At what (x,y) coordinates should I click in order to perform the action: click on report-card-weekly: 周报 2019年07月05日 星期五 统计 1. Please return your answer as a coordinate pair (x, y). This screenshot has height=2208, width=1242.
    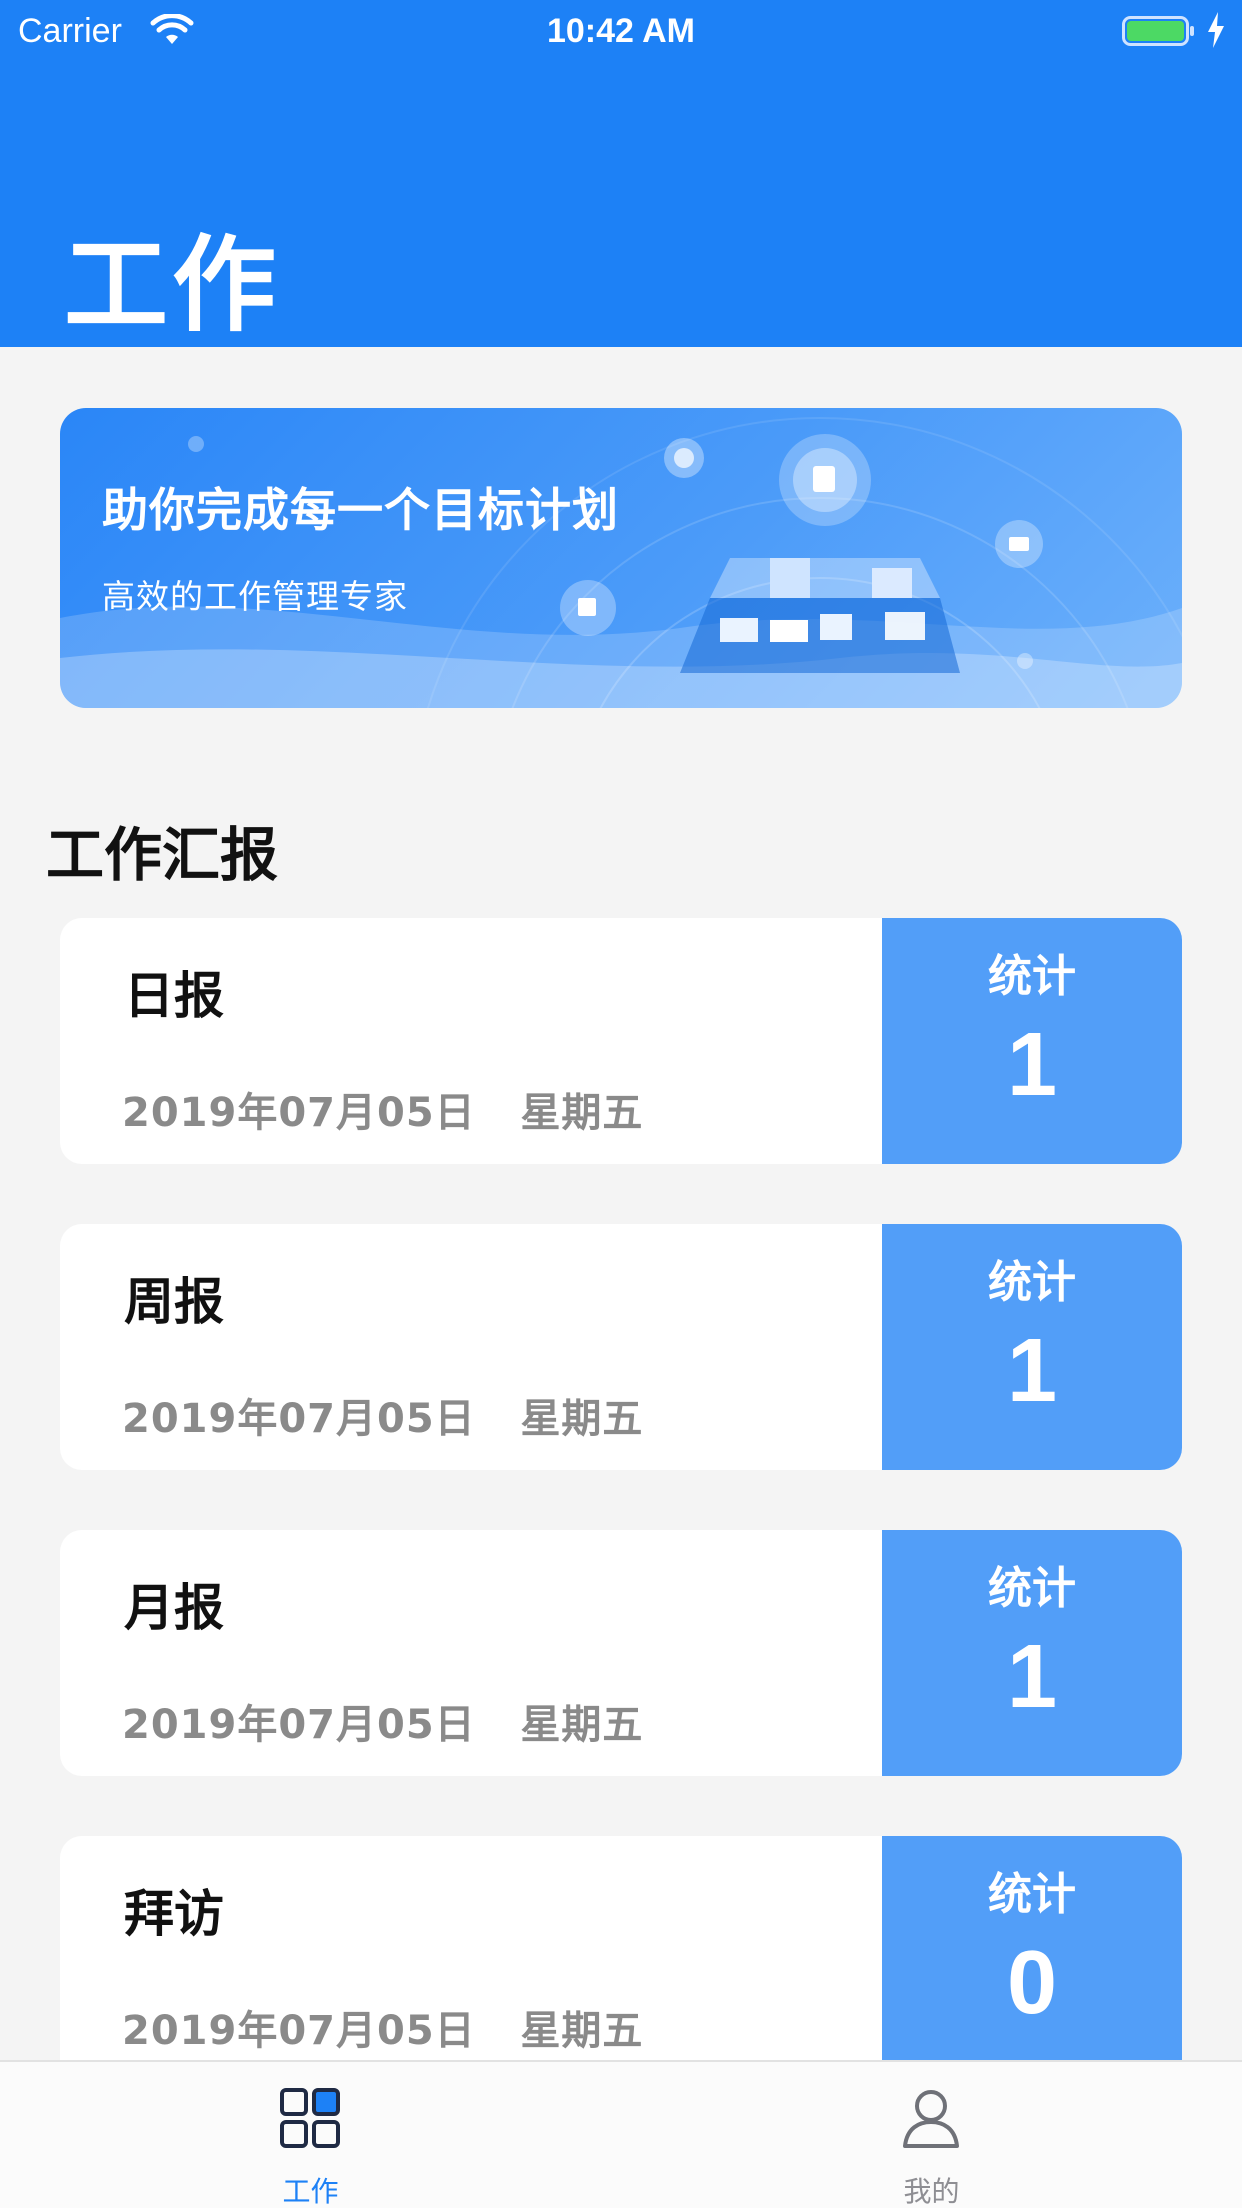
    Looking at the image, I should click on (621, 1347).